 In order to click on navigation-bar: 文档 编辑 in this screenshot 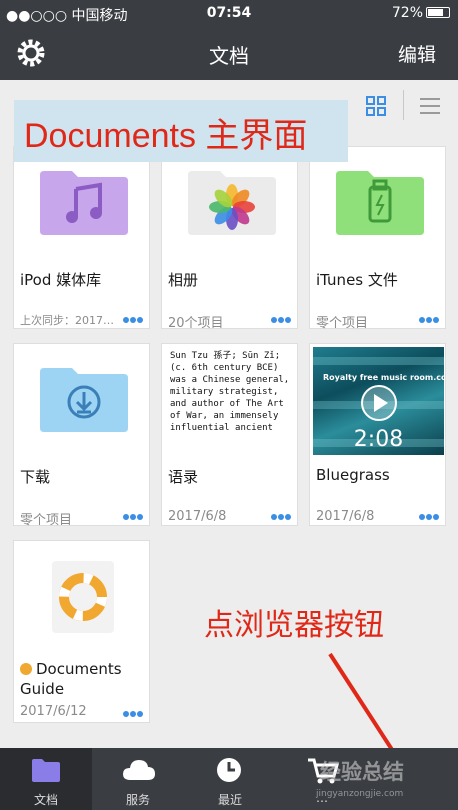, I will do `click(229, 53)`.